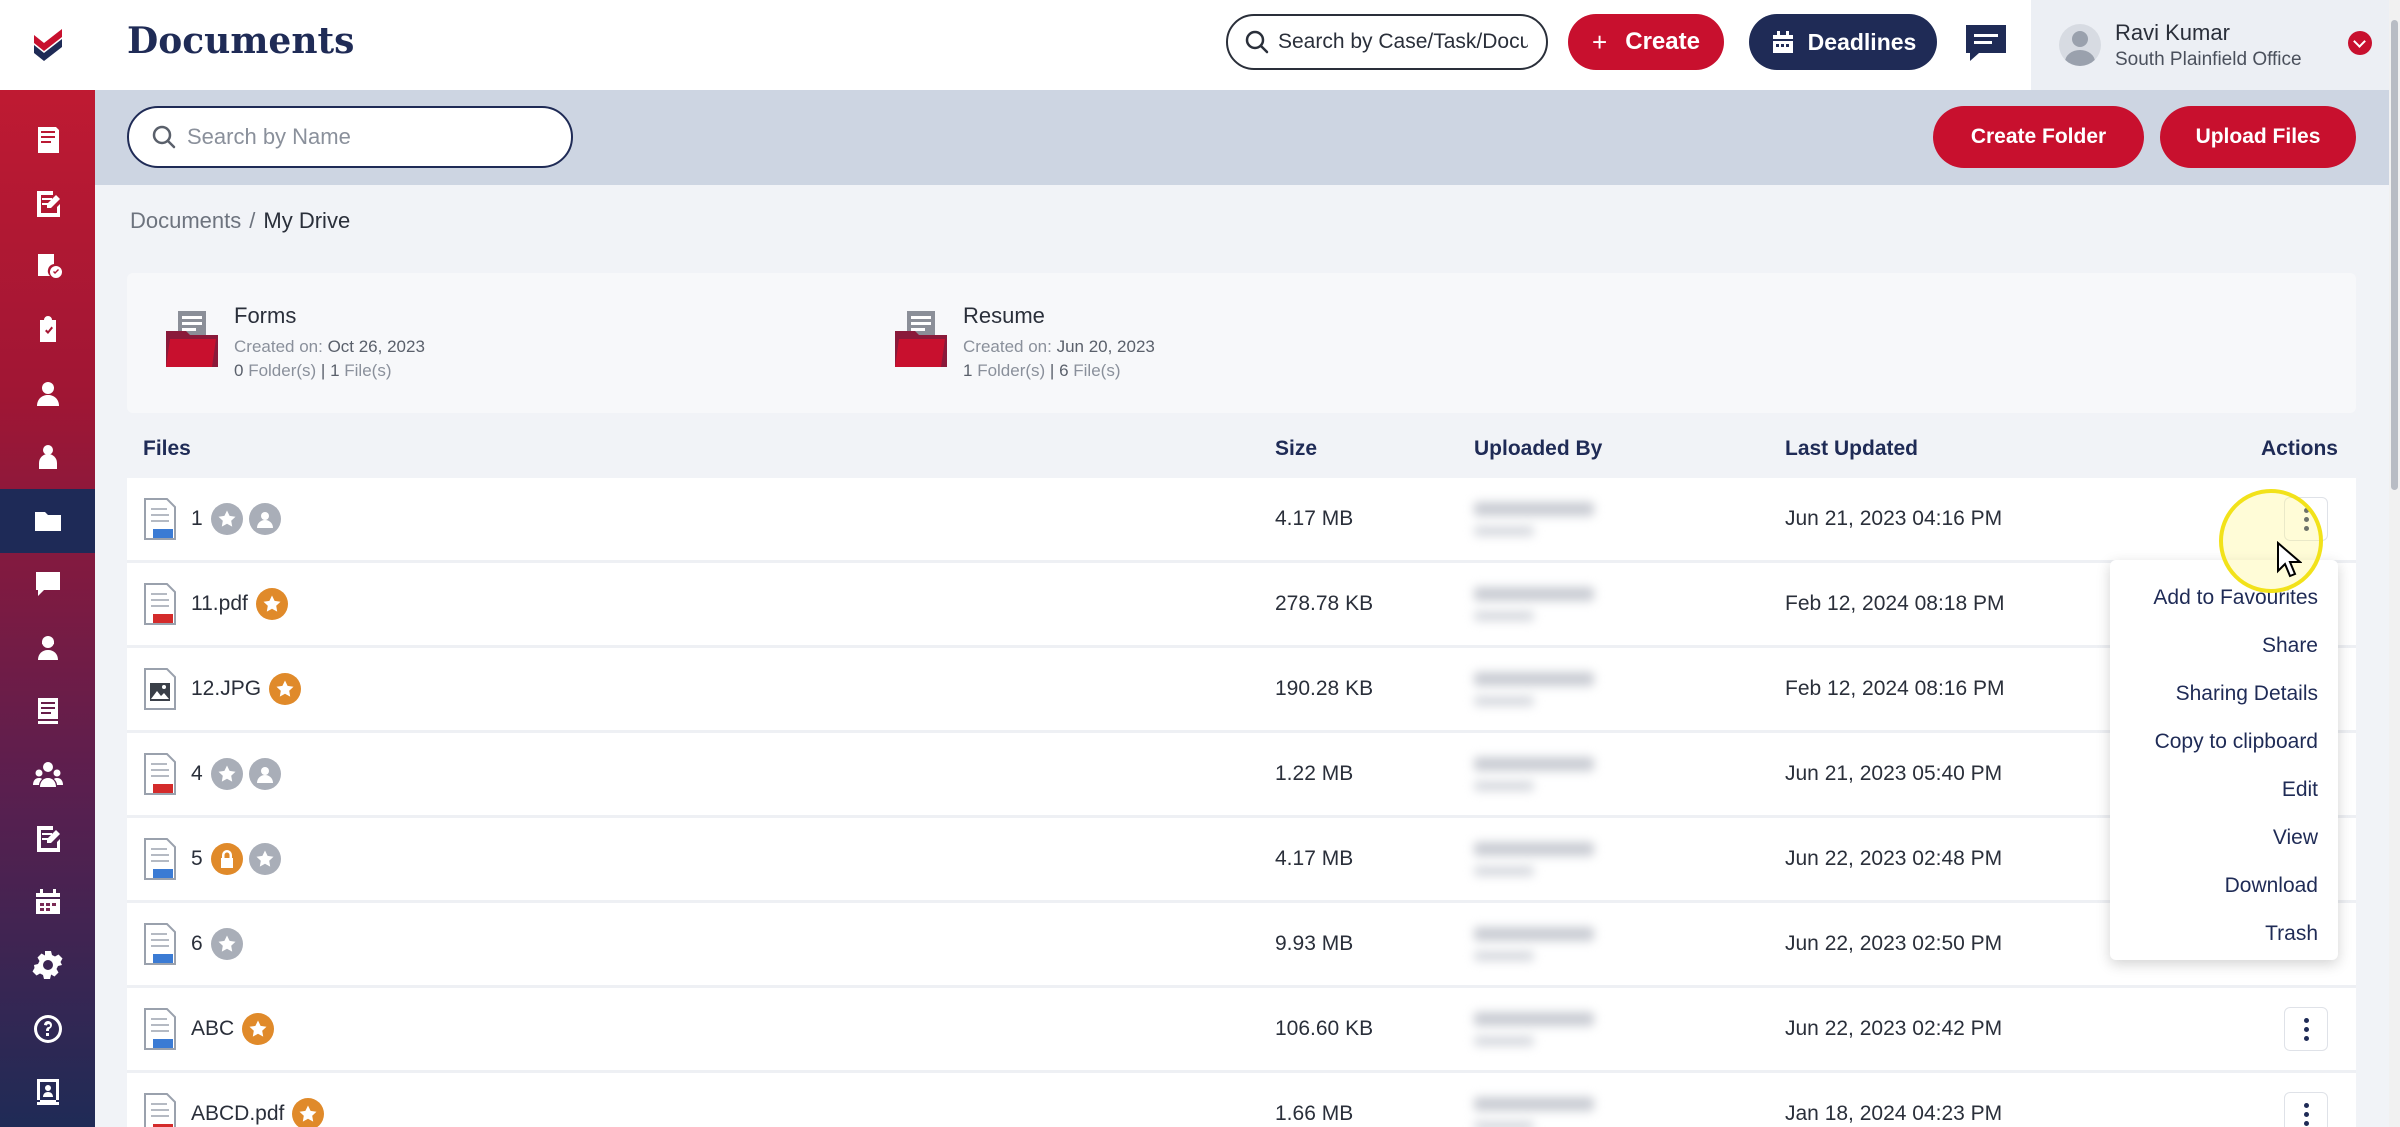 The height and width of the screenshot is (1127, 2400). I want to click on upload-files-button: Upload Files, so click(2258, 137).